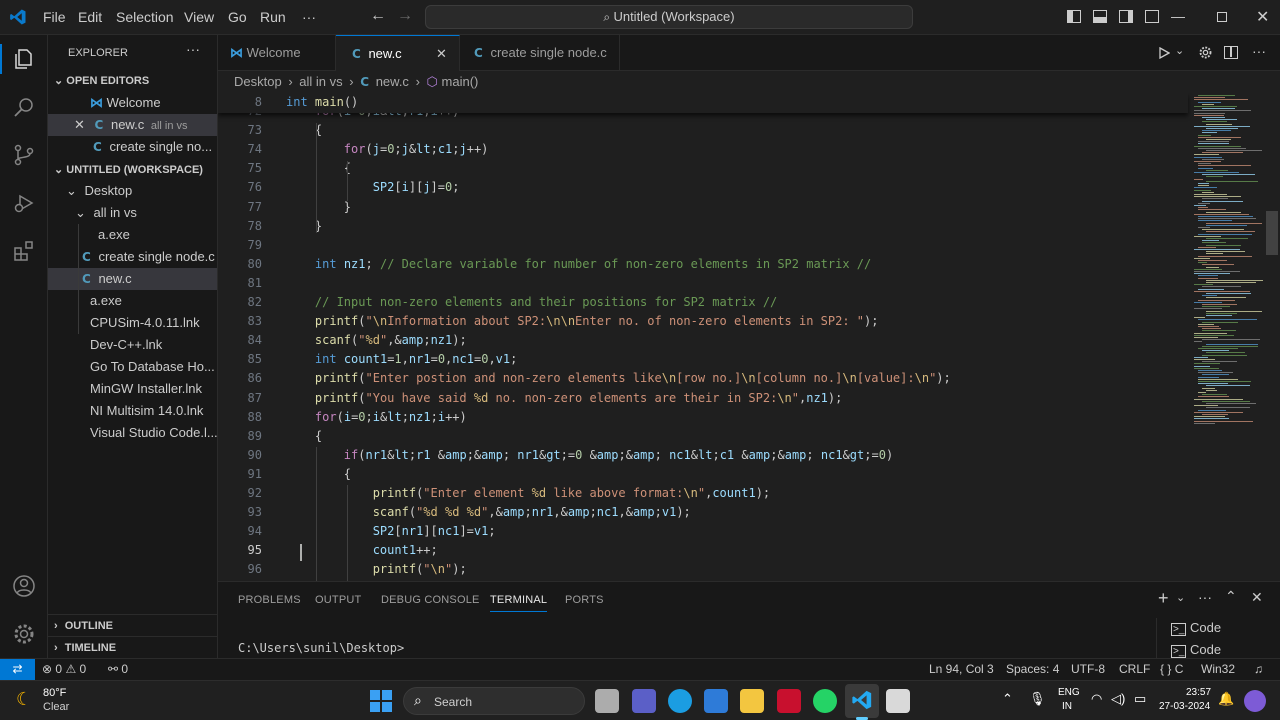  Describe the element at coordinates (17, 670) in the screenshot. I see `remote-indicator-icon: ⇄` at that location.